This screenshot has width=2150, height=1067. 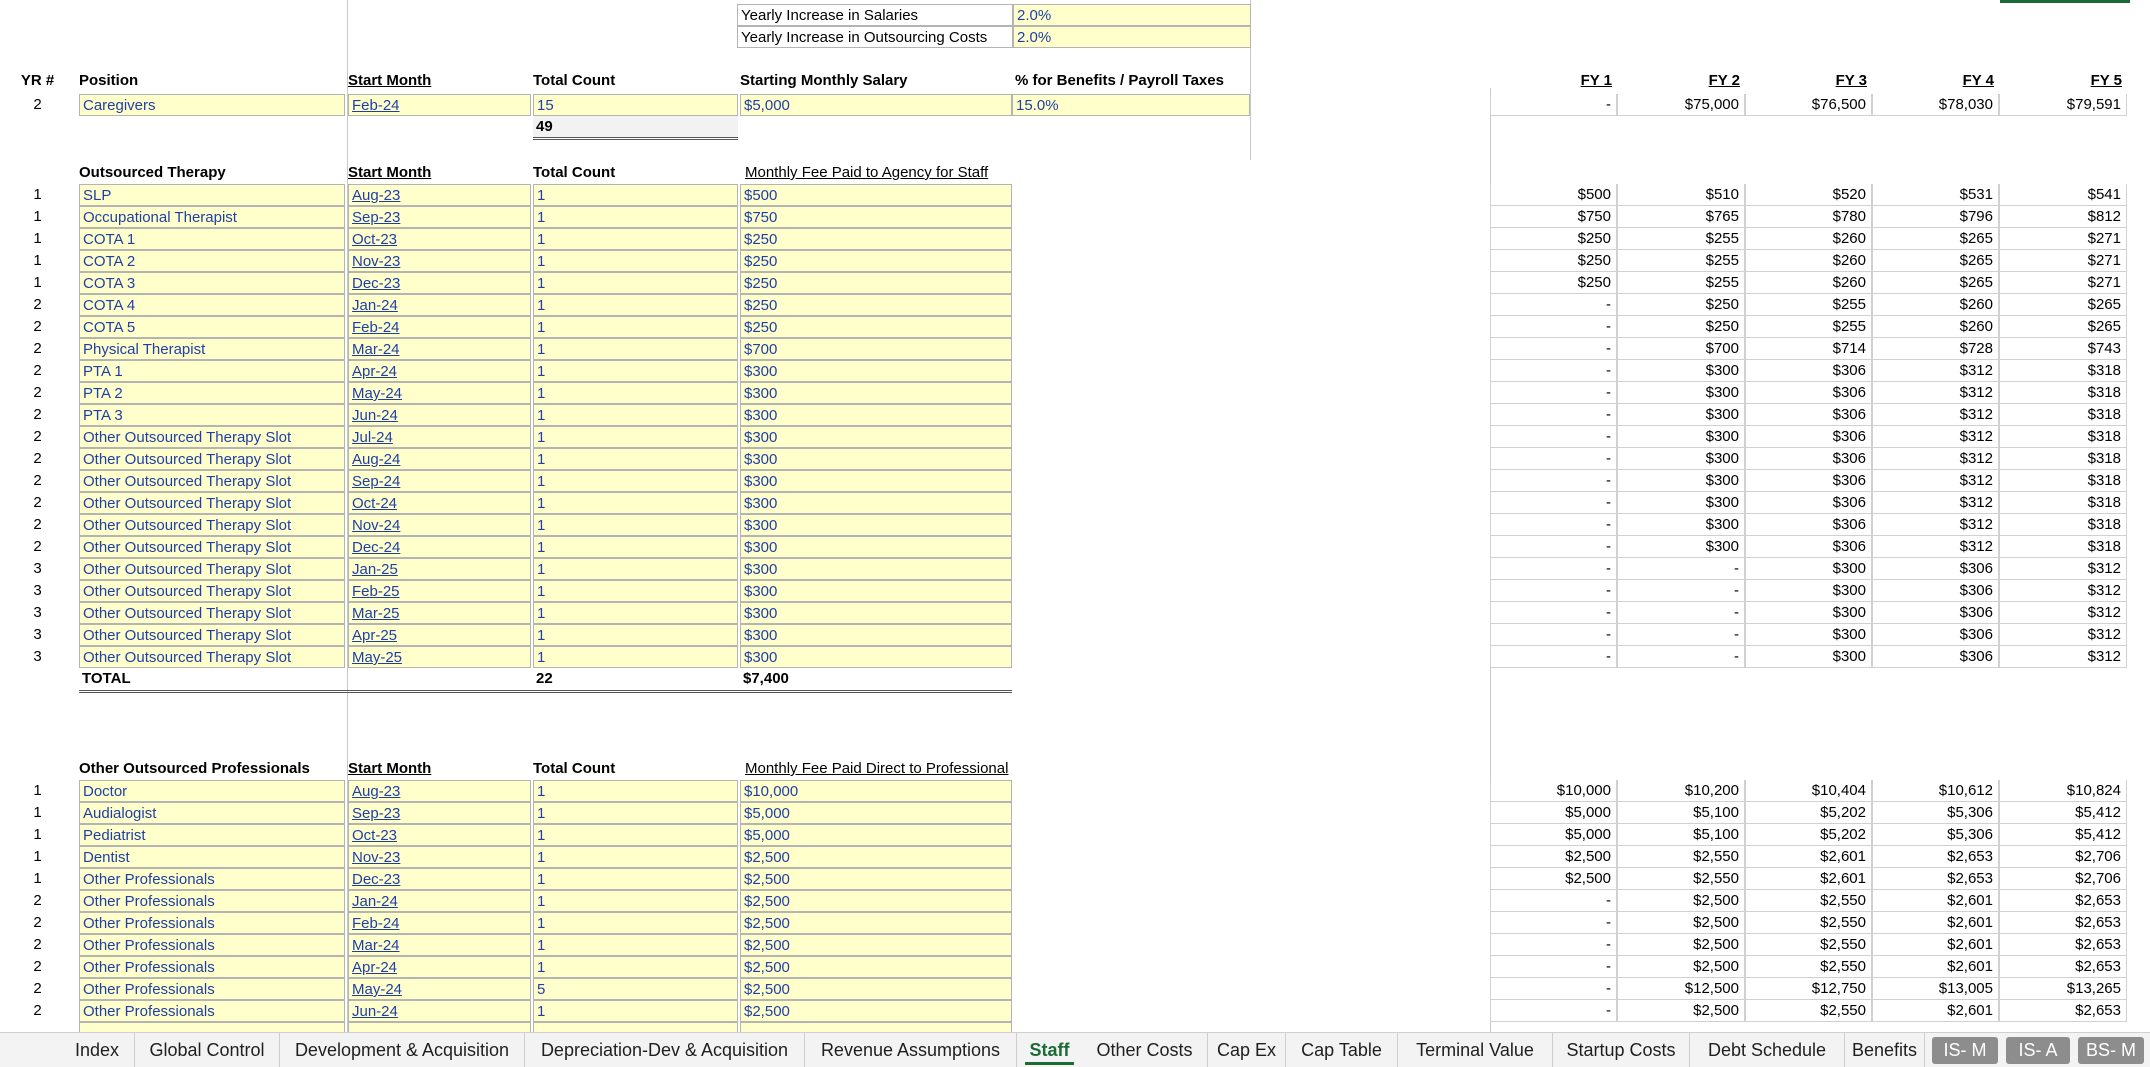 What do you see at coordinates (212, 393) in the screenshot?
I see `position-cell: PTA 2` at bounding box center [212, 393].